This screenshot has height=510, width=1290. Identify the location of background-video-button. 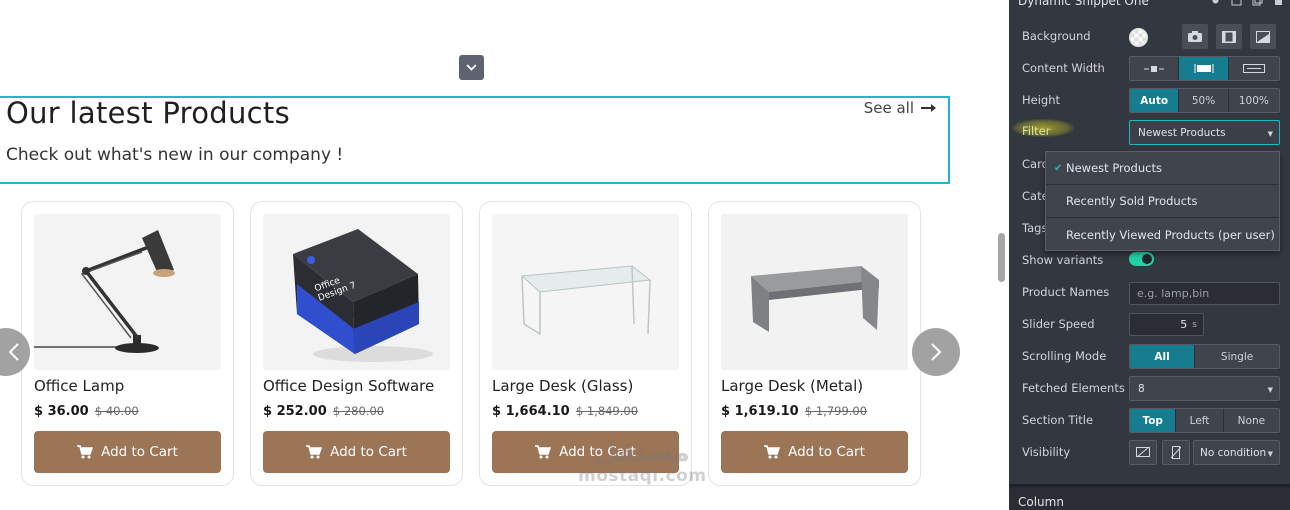
(1229, 36).